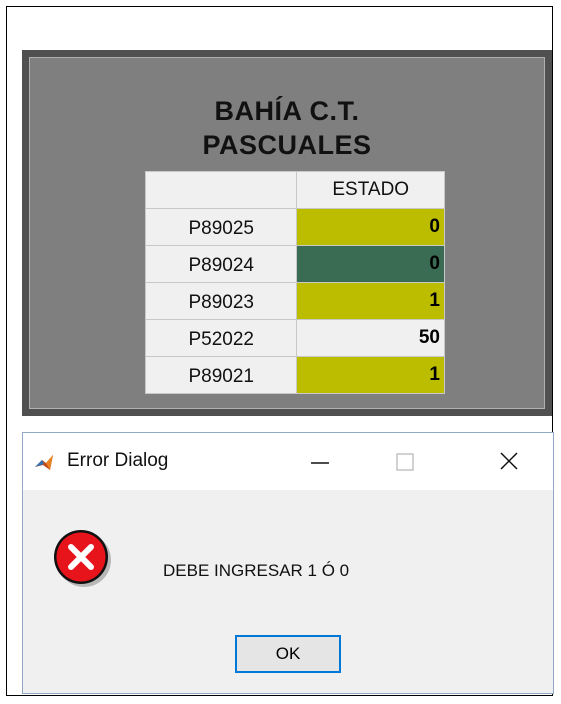 Image resolution: width=561 pixels, height=704 pixels. Describe the element at coordinates (82, 558) in the screenshot. I see `error-icon` at that location.